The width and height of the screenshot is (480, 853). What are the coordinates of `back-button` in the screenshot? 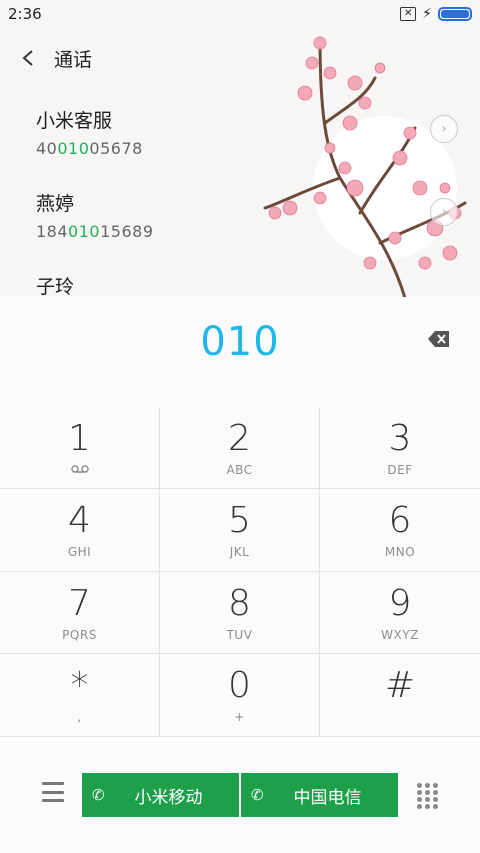 It's located at (28, 58).